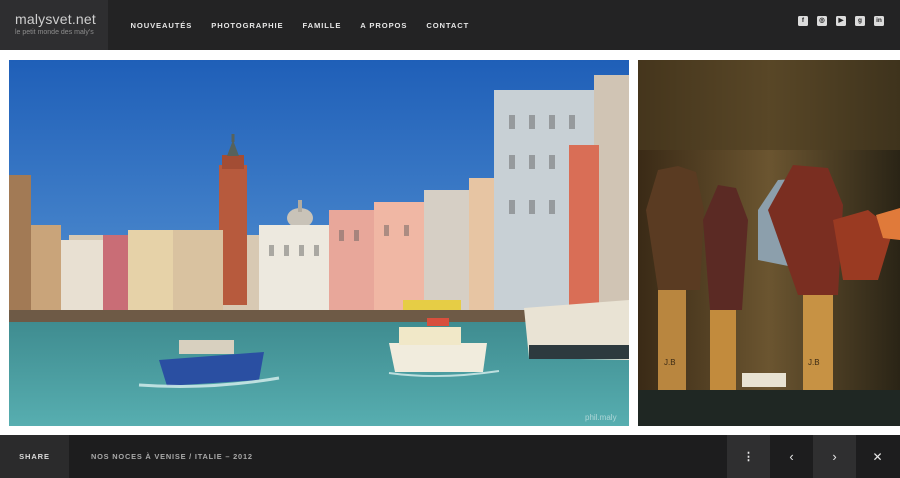  I want to click on photo-watermark: phil.maly, so click(601, 417).